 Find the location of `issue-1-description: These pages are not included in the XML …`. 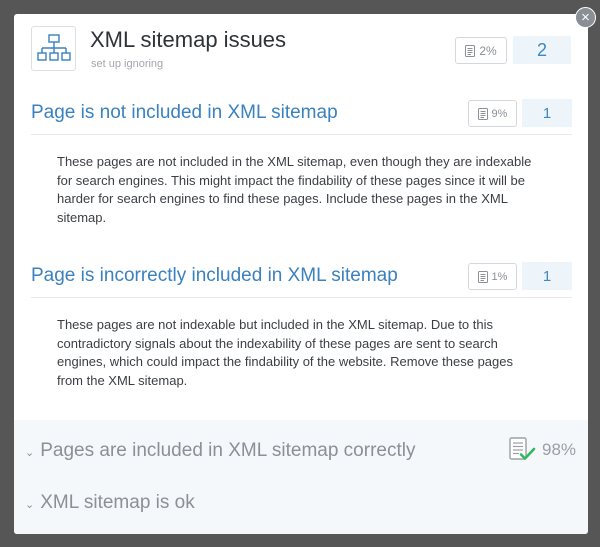

issue-1-description: These pages are not included in the XML … is located at coordinates (294, 189).